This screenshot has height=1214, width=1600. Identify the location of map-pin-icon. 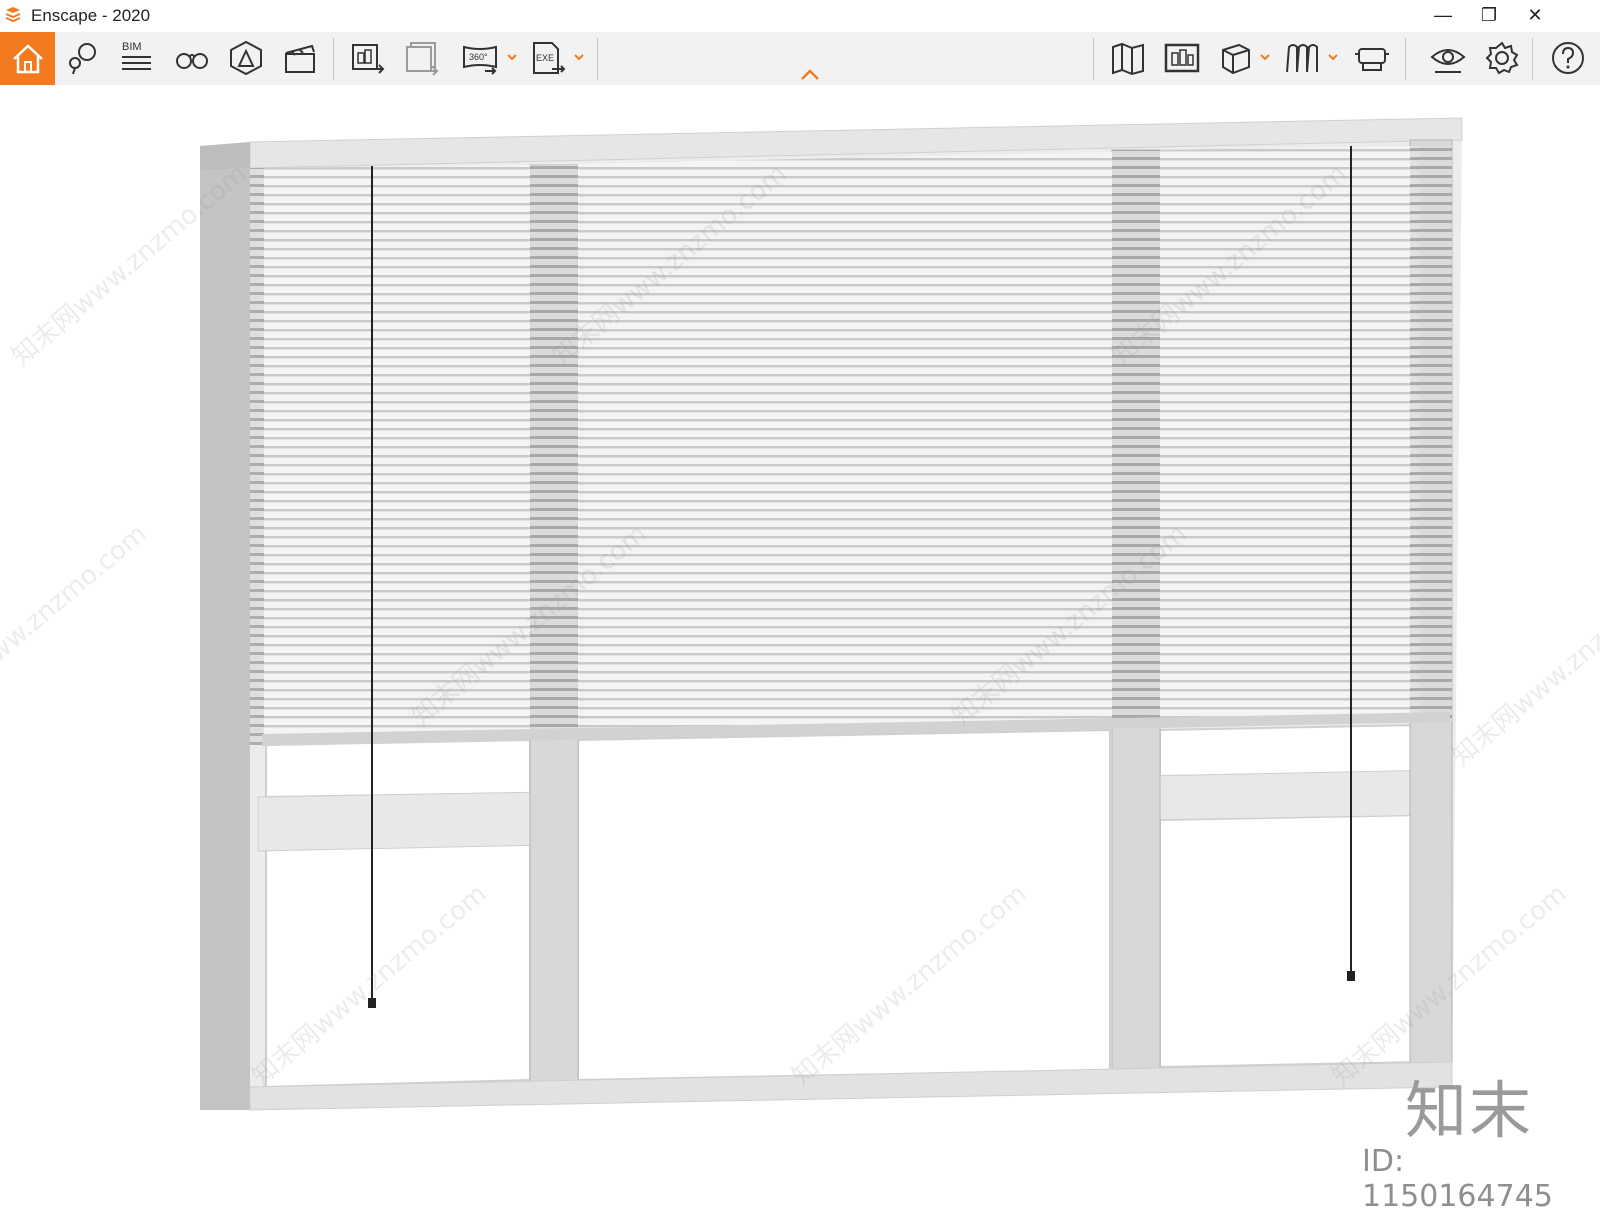
(82, 59).